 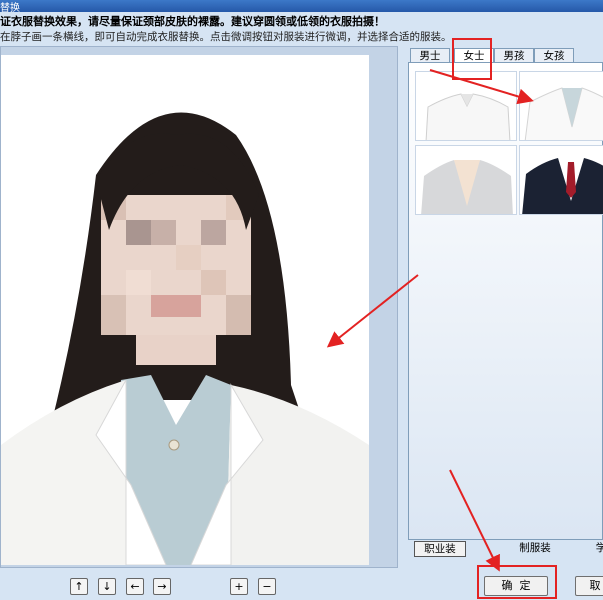 I want to click on move-down-button: ↓, so click(x=107, y=586).